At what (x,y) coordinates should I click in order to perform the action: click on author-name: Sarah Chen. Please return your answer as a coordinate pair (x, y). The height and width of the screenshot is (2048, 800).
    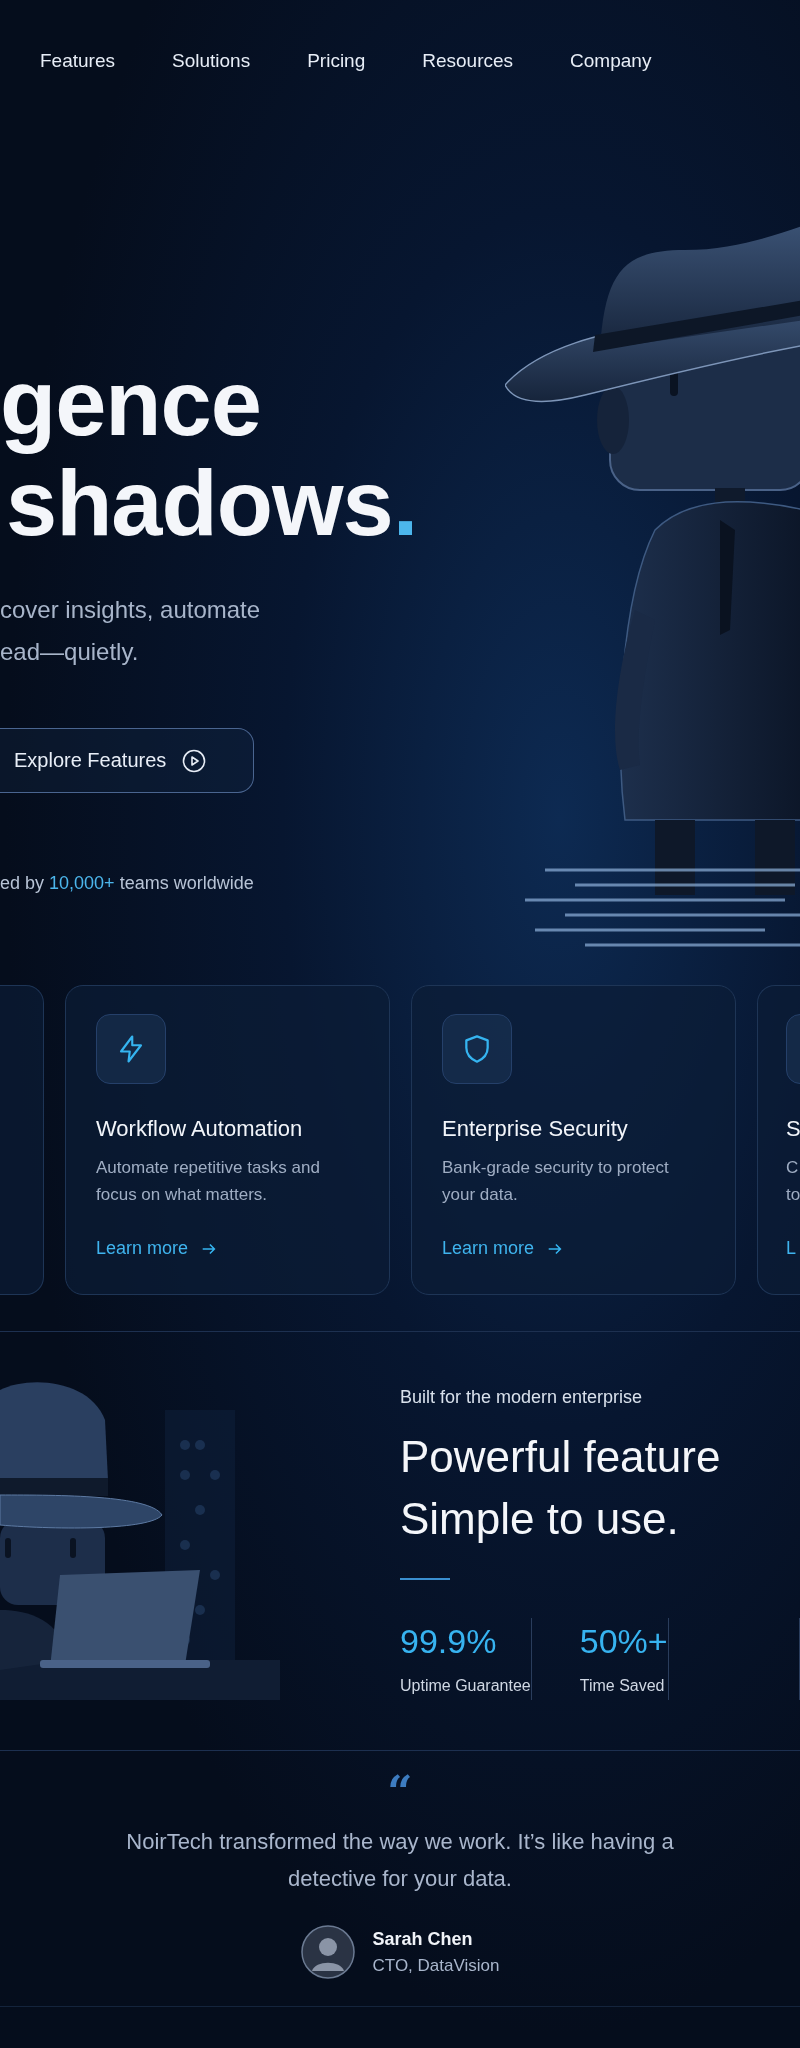
    Looking at the image, I should click on (423, 1939).